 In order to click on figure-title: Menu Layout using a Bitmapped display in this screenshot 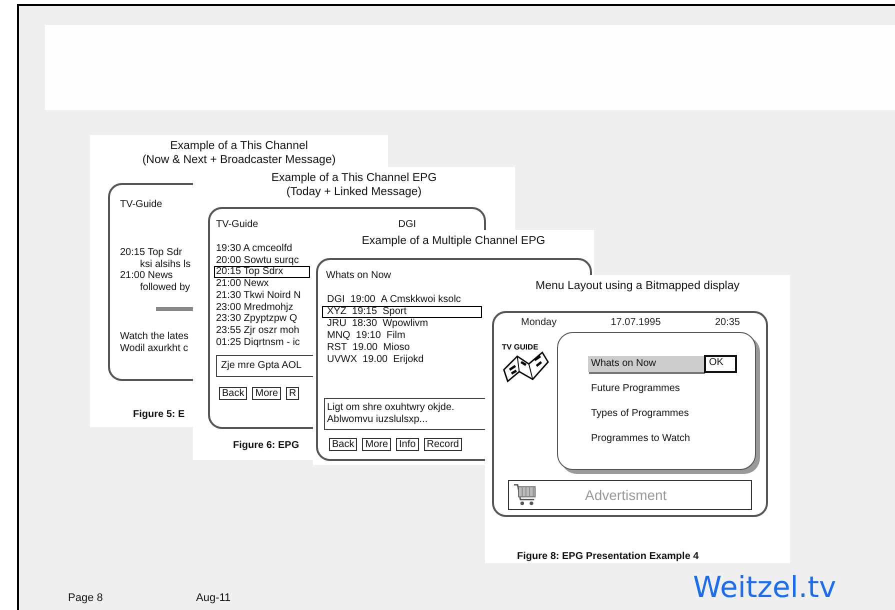, I will do `click(637, 286)`.